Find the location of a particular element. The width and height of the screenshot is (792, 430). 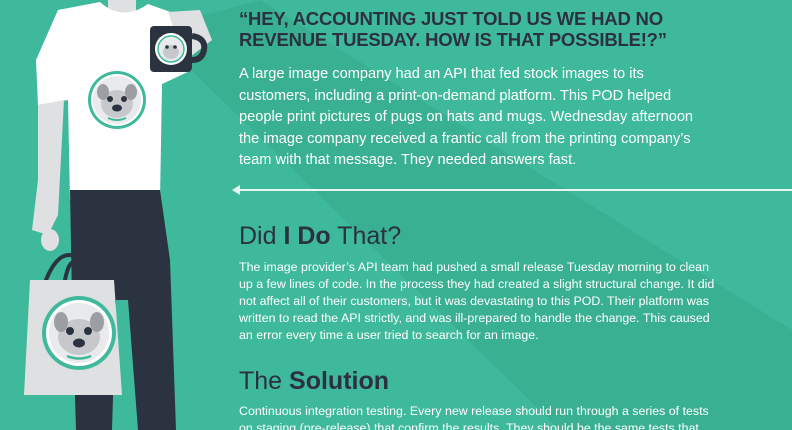

heading-prefix: Did is located at coordinates (261, 236).